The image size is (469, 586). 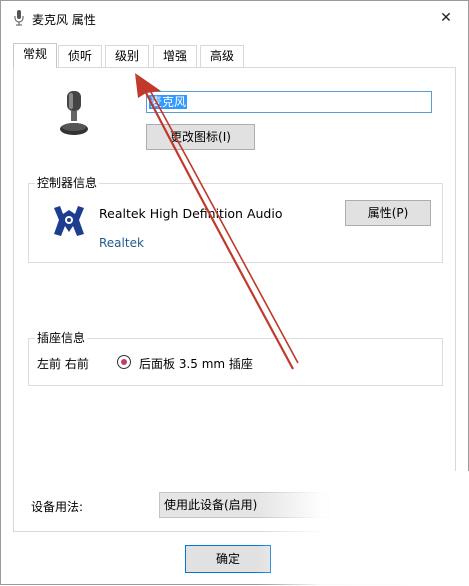 What do you see at coordinates (19, 18) in the screenshot?
I see `microphone-icon` at bounding box center [19, 18].